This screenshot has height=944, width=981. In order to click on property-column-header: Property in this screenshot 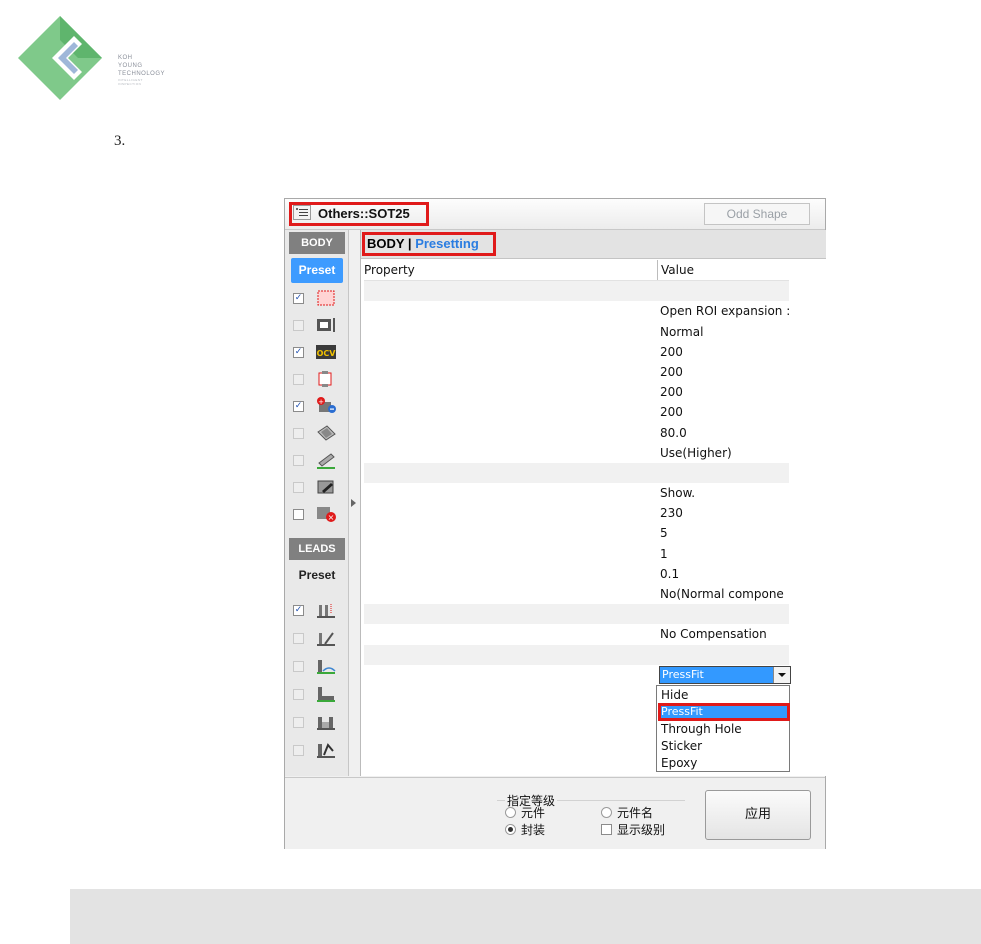, I will do `click(389, 270)`.